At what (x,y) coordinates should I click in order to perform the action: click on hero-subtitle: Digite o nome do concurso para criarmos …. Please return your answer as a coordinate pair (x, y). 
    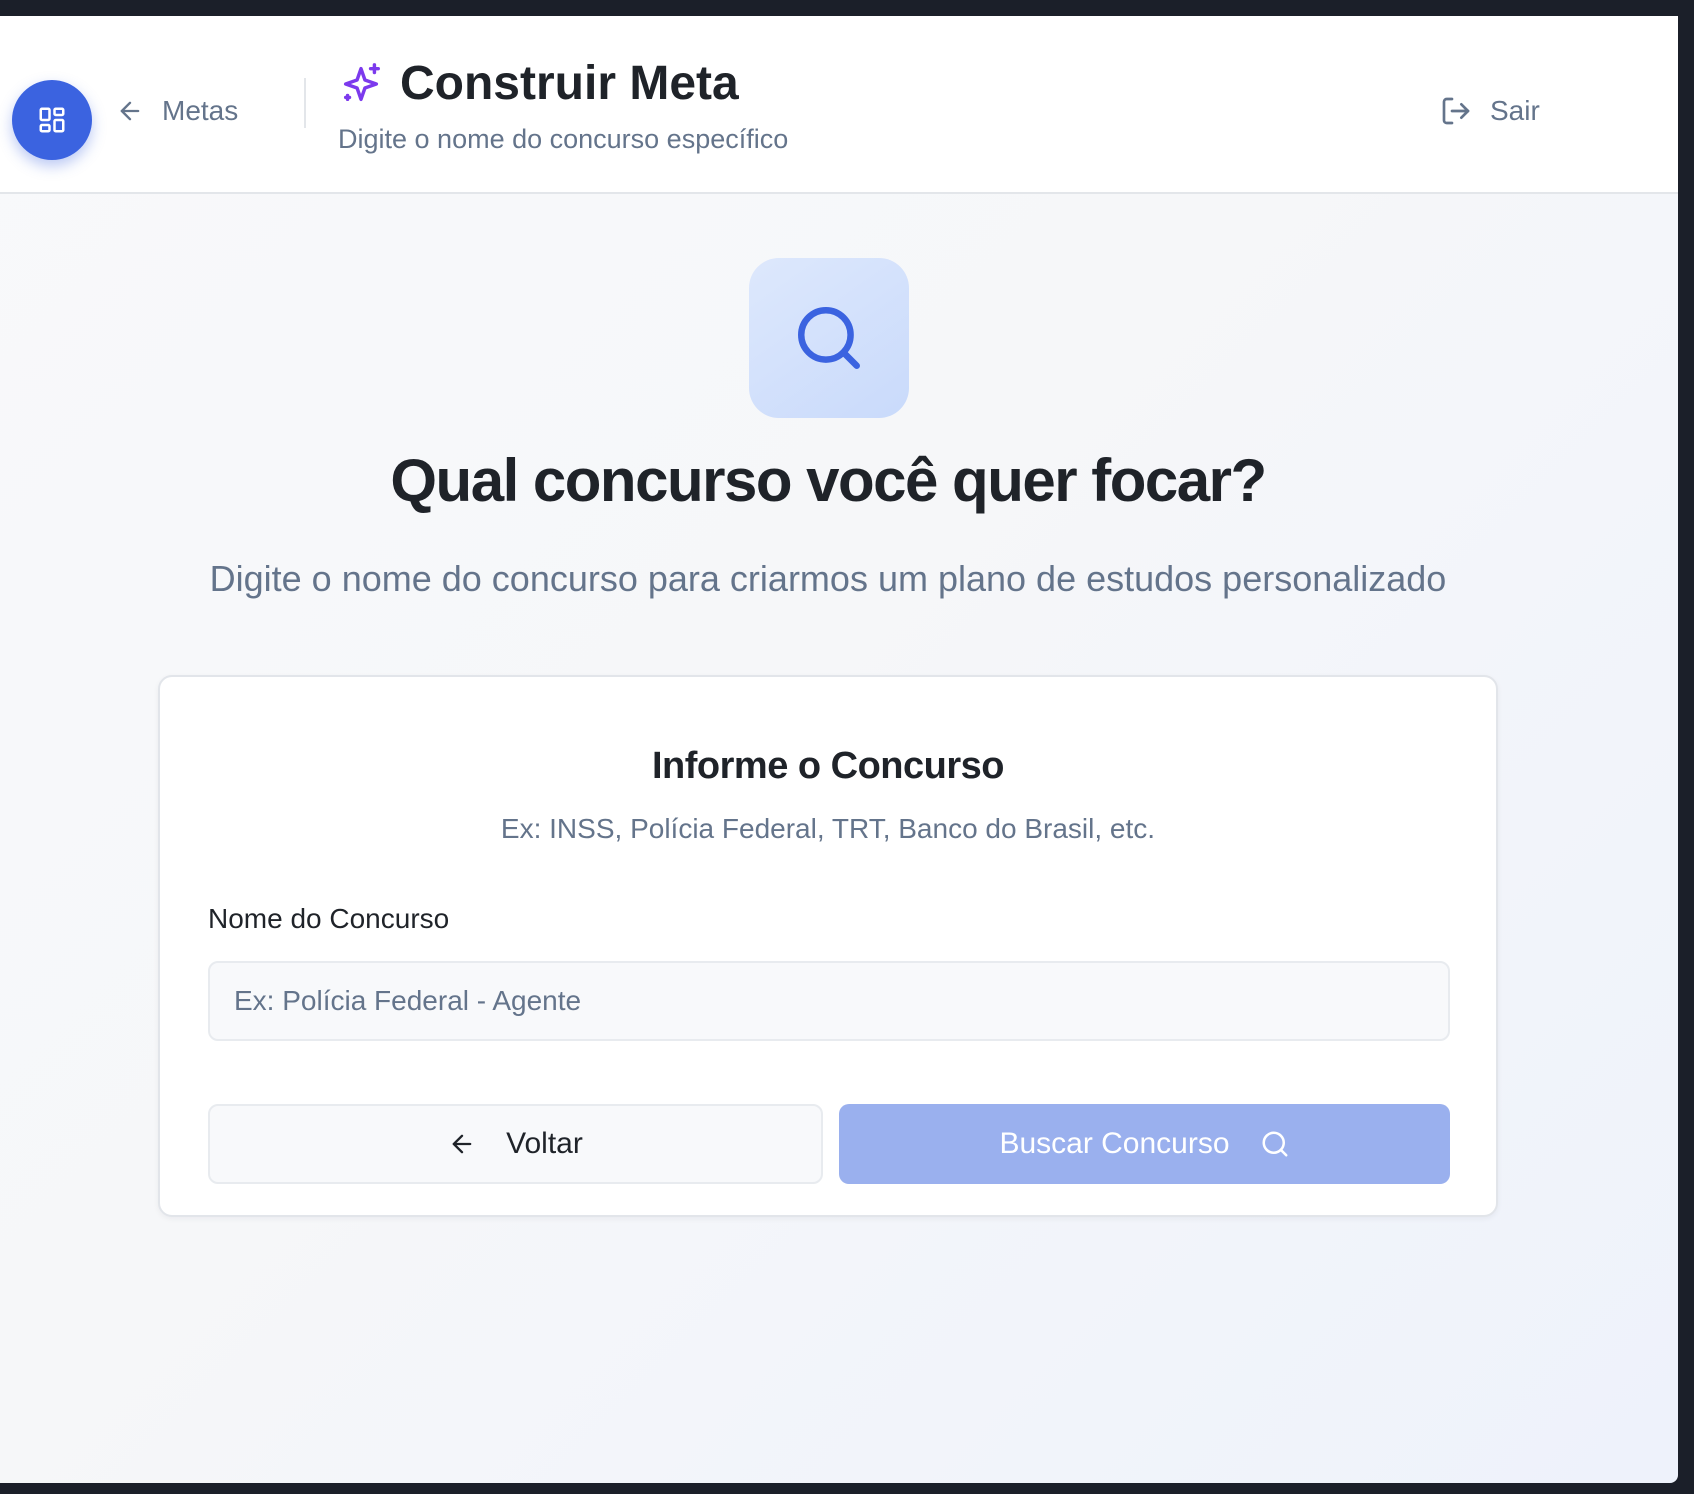
    Looking at the image, I should click on (828, 578).